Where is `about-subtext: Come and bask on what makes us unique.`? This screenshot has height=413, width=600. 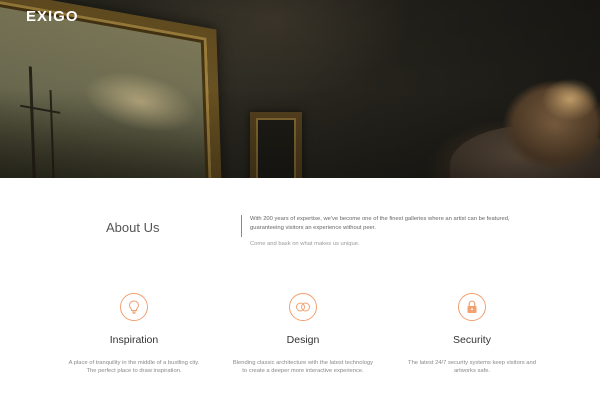
about-subtext: Come and bask on what makes us unique. is located at coordinates (305, 244).